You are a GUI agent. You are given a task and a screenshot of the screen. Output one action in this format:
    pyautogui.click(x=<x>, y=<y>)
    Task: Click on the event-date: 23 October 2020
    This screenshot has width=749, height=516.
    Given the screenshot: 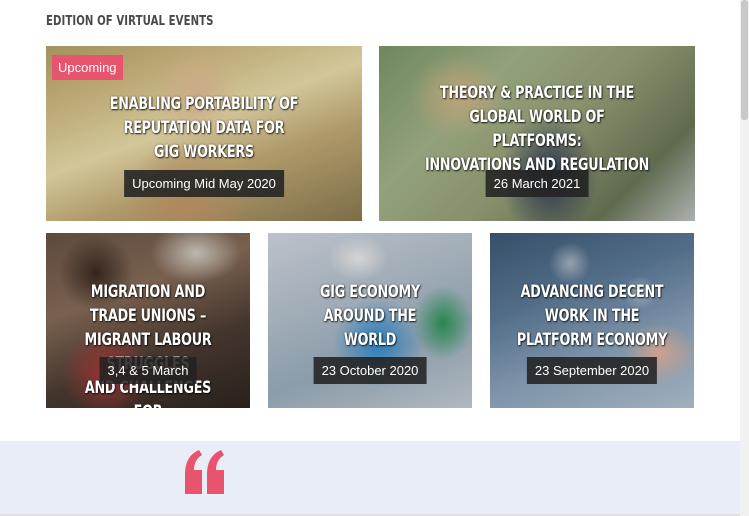 What is the action you would take?
    pyautogui.click(x=370, y=370)
    